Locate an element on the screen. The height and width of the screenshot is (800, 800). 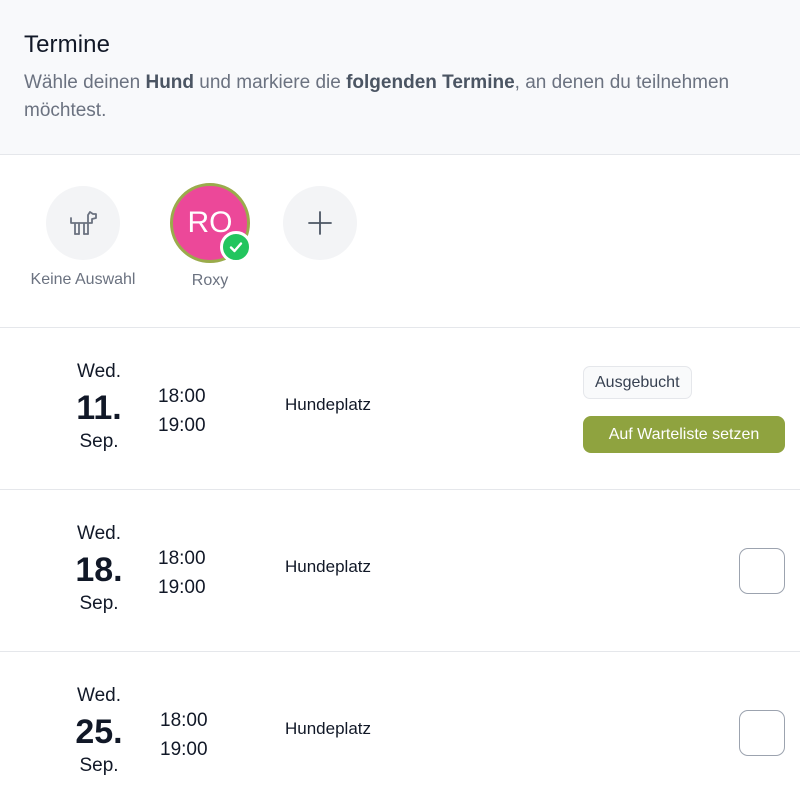
plus-icon is located at coordinates (320, 223).